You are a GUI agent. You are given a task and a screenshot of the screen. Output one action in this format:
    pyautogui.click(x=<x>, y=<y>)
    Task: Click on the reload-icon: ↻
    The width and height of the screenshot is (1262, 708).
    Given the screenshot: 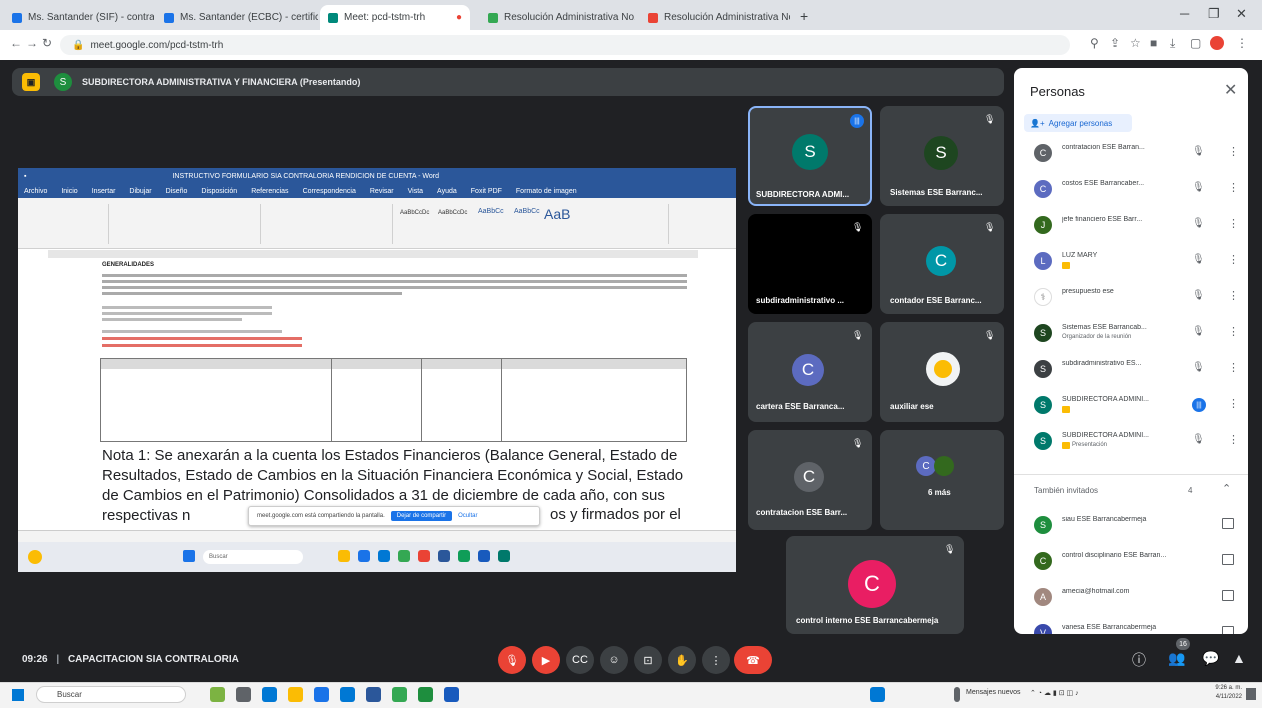 What is the action you would take?
    pyautogui.click(x=47, y=43)
    